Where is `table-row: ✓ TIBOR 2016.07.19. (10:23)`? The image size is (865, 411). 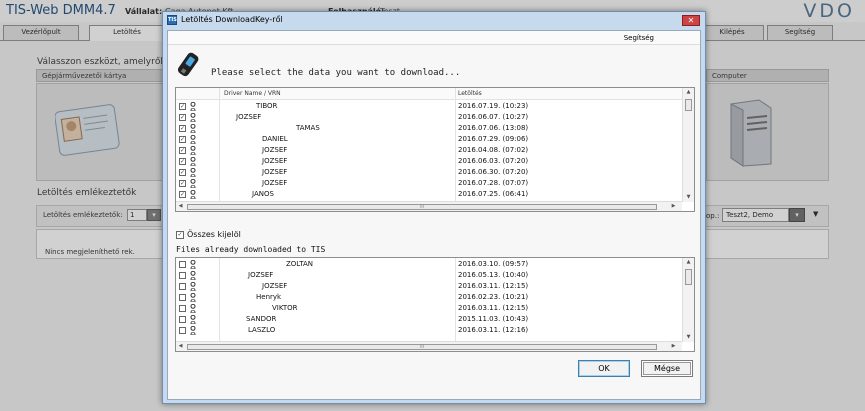 table-row: ✓ TIBOR 2016.07.19. (10:23) is located at coordinates (429, 106).